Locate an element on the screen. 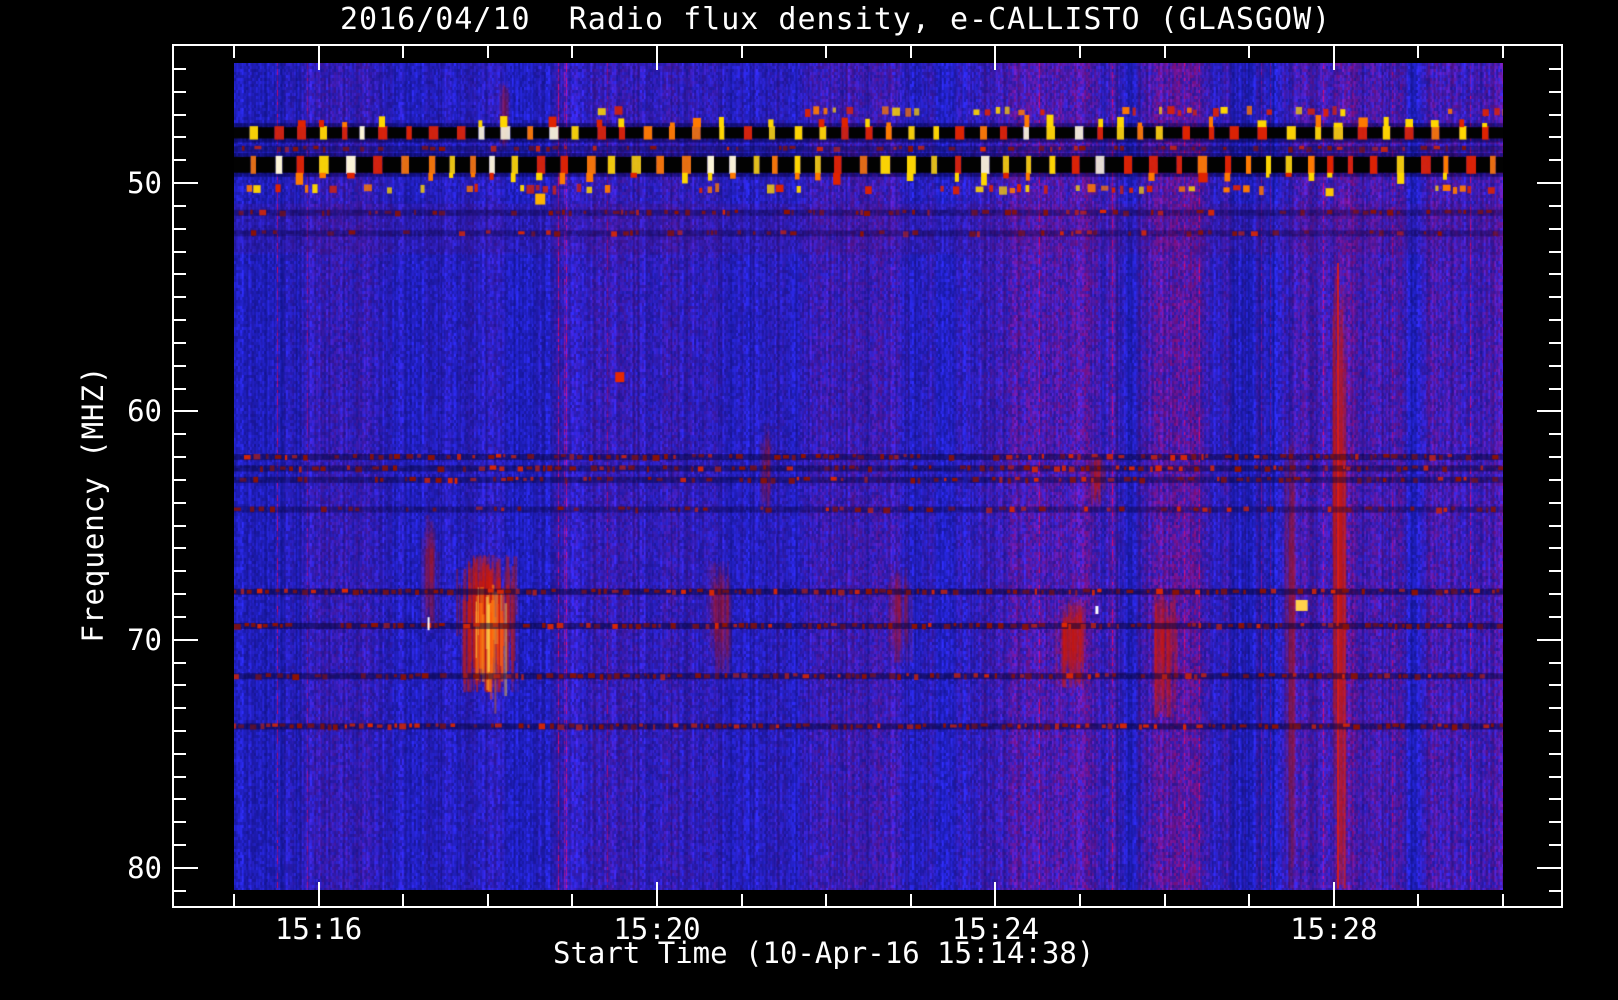 The width and height of the screenshot is (1618, 1000). x-axis-title: Start Time (10-Apr-16 15:14:38) is located at coordinates (824, 953).